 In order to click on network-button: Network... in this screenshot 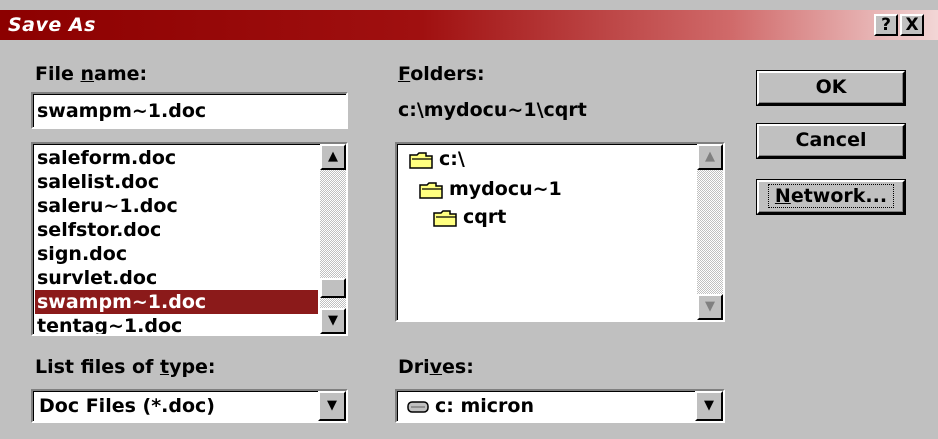, I will do `click(831, 197)`.